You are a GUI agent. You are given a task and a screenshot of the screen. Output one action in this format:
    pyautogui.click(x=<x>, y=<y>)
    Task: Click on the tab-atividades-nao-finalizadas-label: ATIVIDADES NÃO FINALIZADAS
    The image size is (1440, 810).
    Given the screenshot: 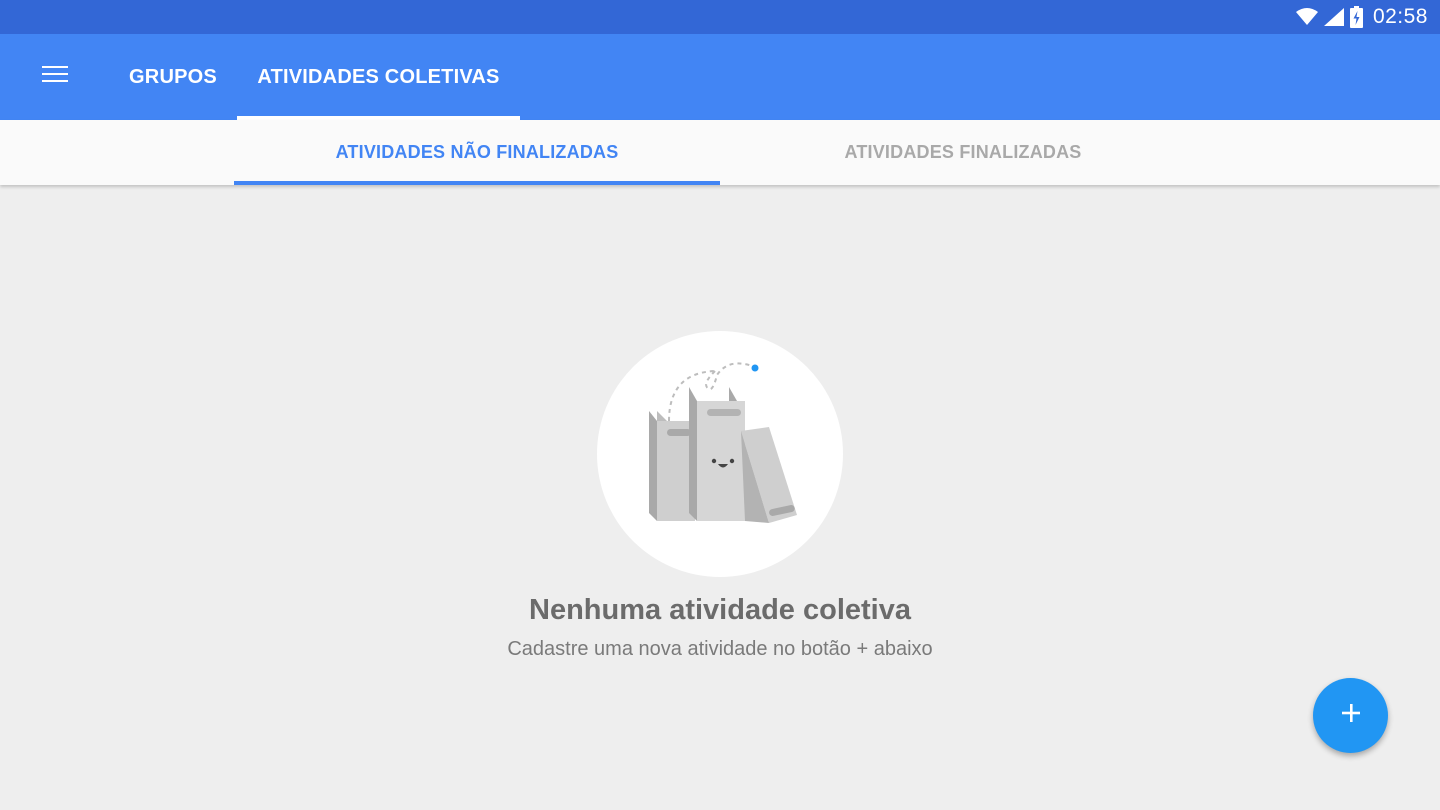 What is the action you would take?
    pyautogui.click(x=477, y=152)
    